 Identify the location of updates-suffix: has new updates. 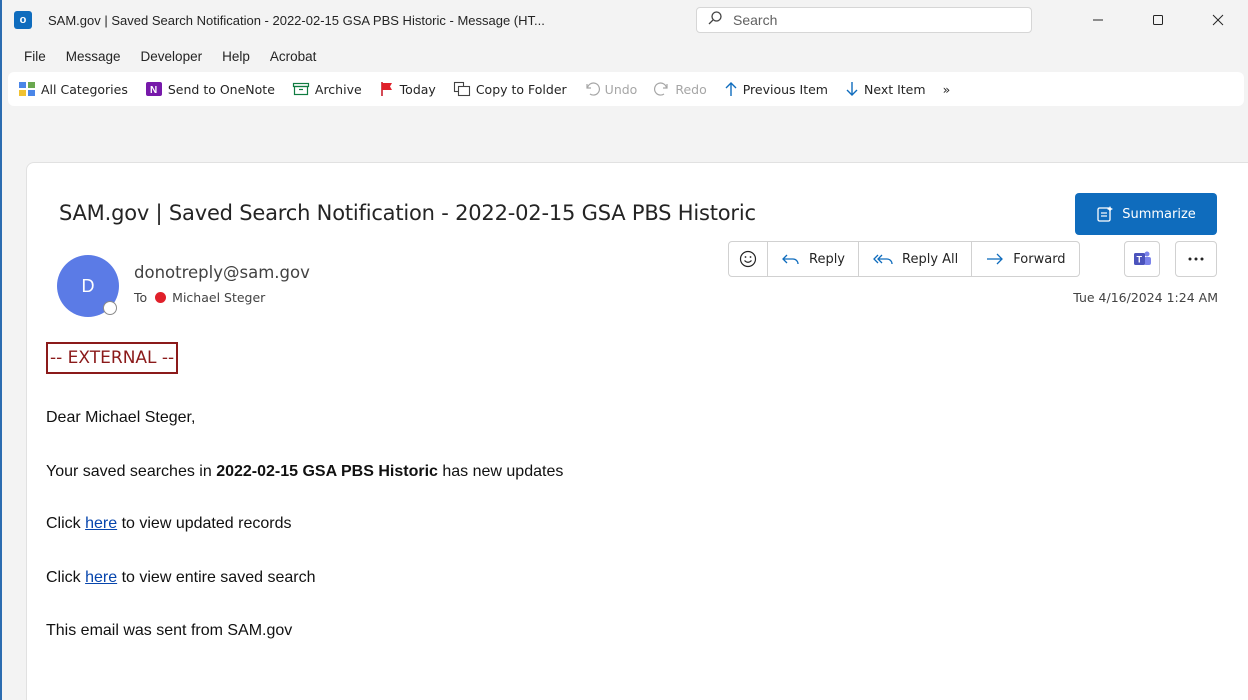
(500, 471).